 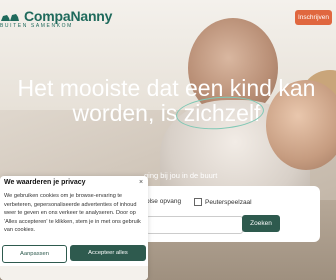 What do you see at coordinates (219, 113) in the screenshot?
I see `headline-circled-word: zichzelf` at bounding box center [219, 113].